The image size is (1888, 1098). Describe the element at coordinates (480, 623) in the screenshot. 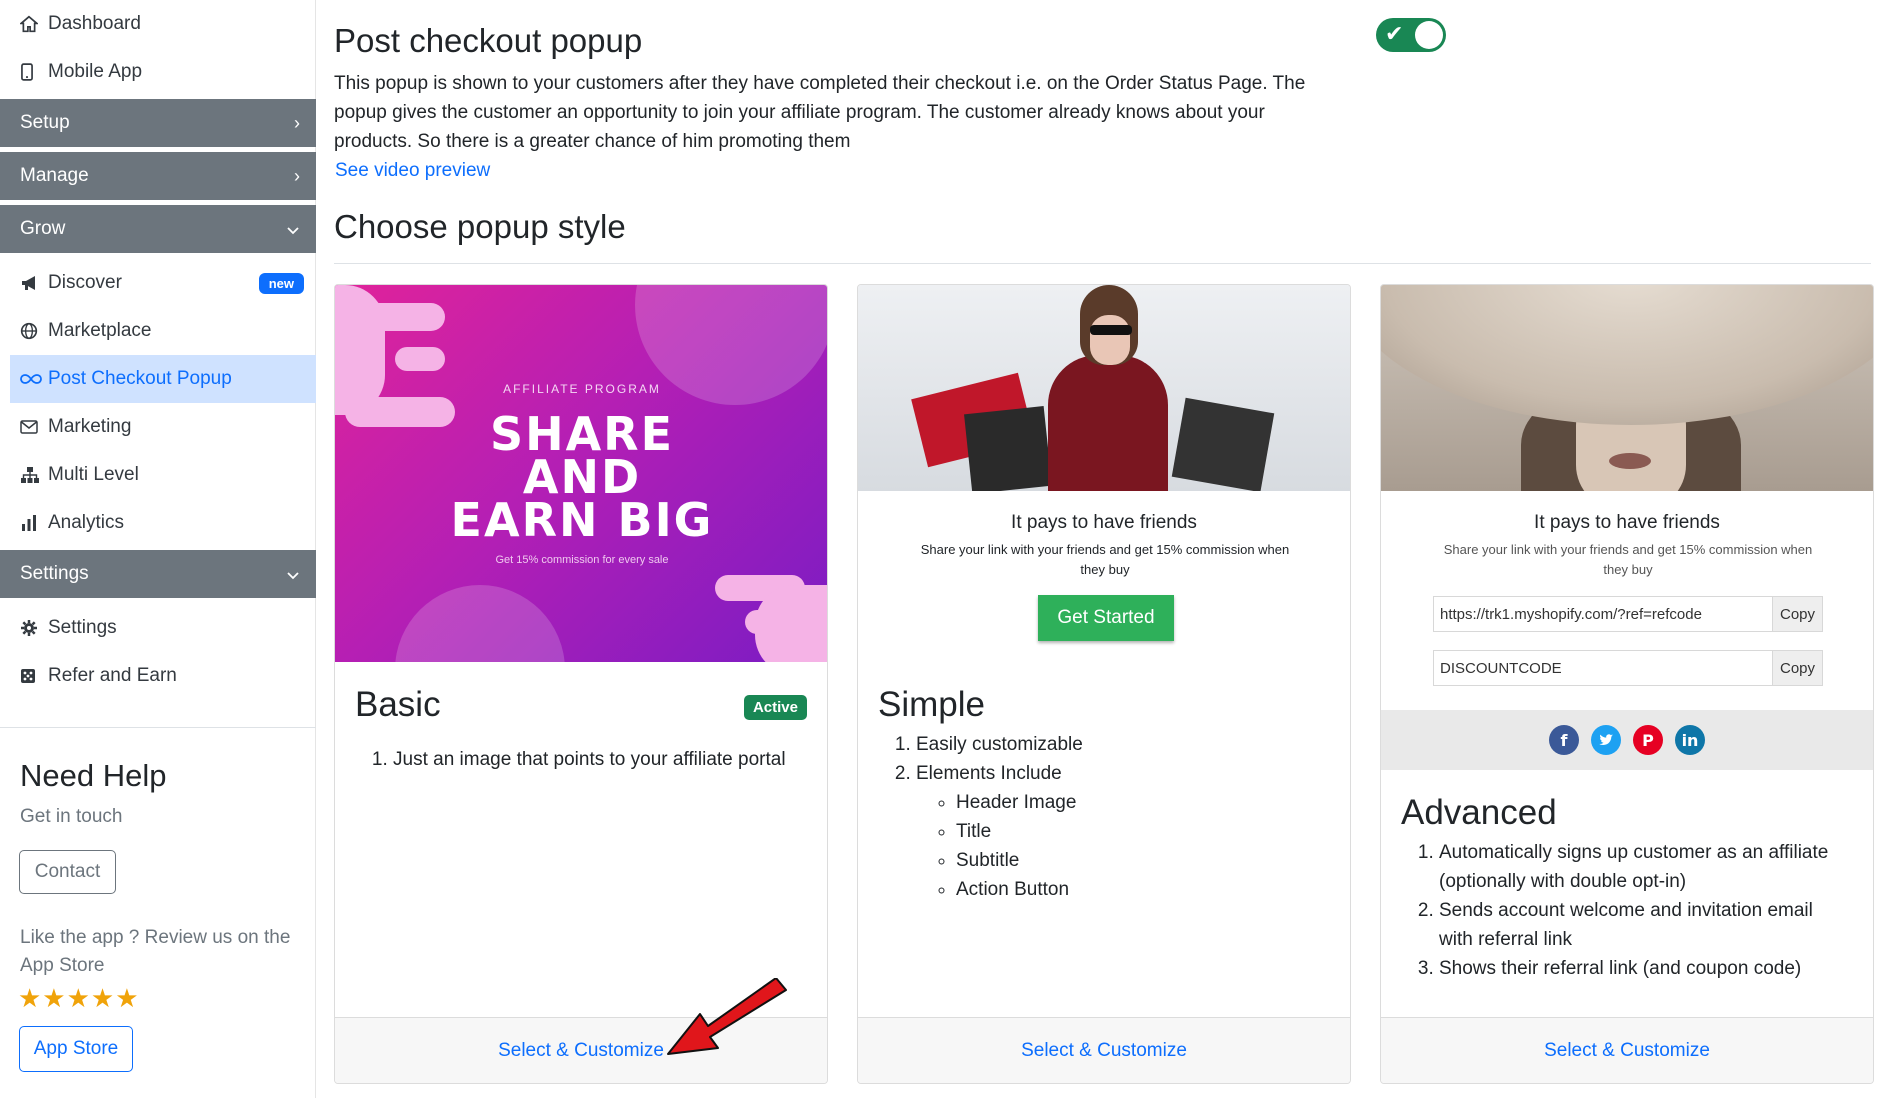

I see `decor-circle` at that location.